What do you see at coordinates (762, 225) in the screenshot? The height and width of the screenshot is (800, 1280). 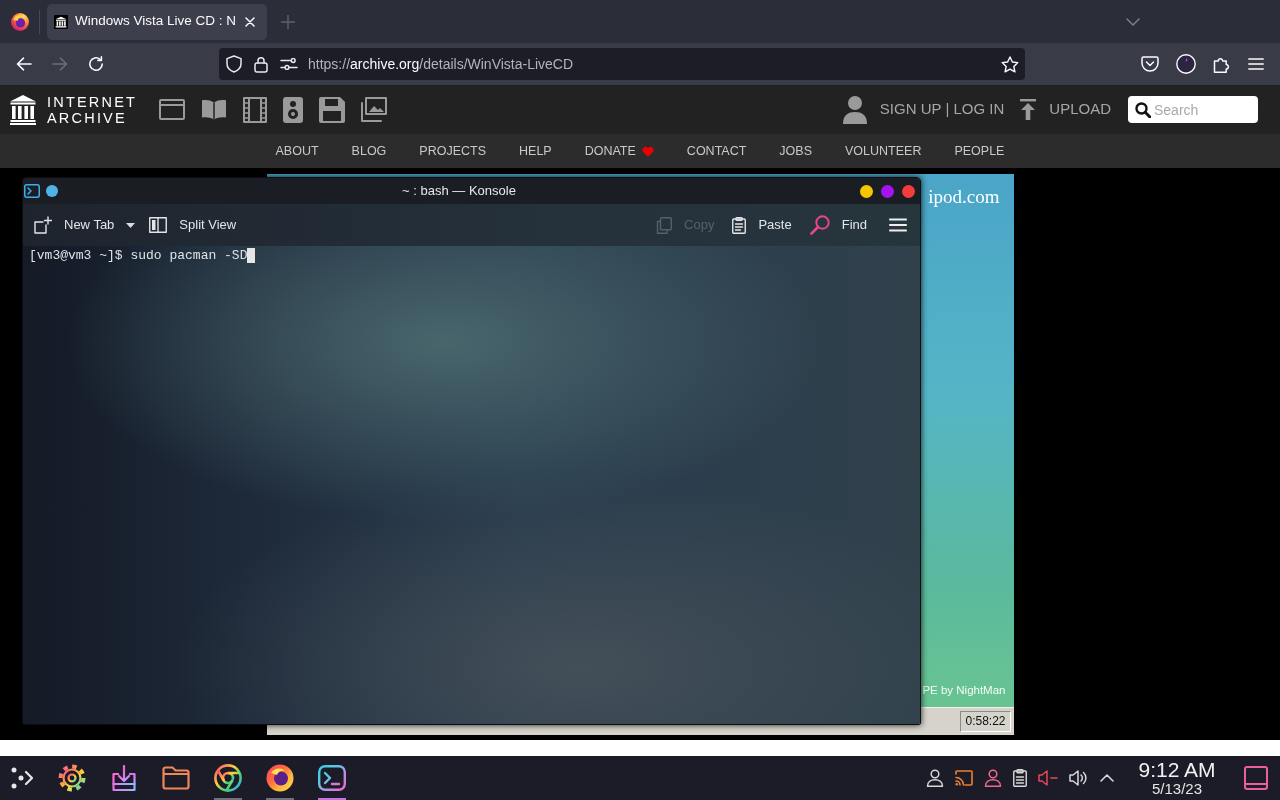 I see `paste-button: Paste` at bounding box center [762, 225].